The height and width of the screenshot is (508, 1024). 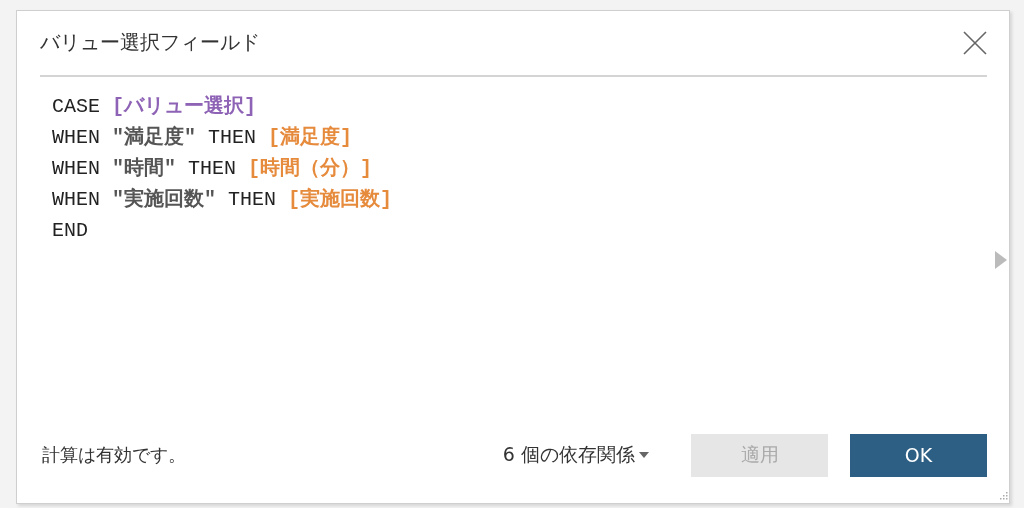 What do you see at coordinates (202, 137) in the screenshot?
I see `code-line: WHEN "満足度" THEN [満足度]` at bounding box center [202, 137].